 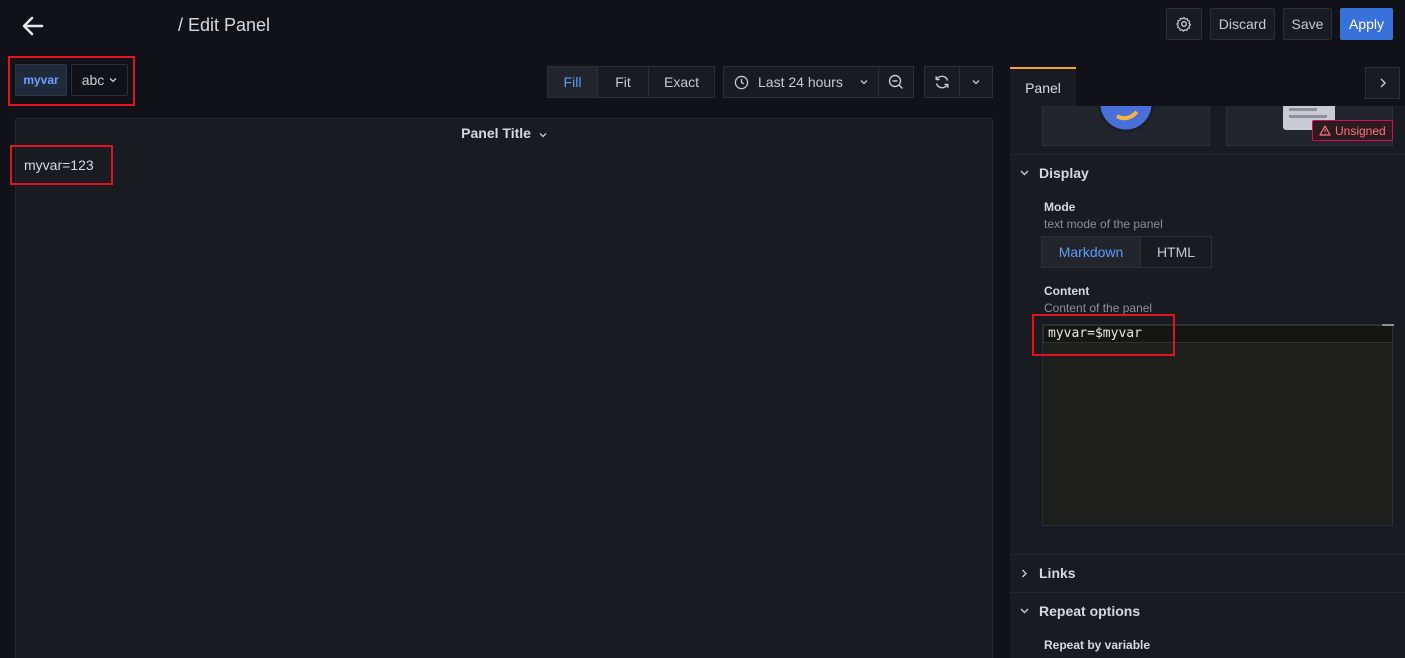 I want to click on panel-title-menu: Panel Title, so click(x=504, y=133).